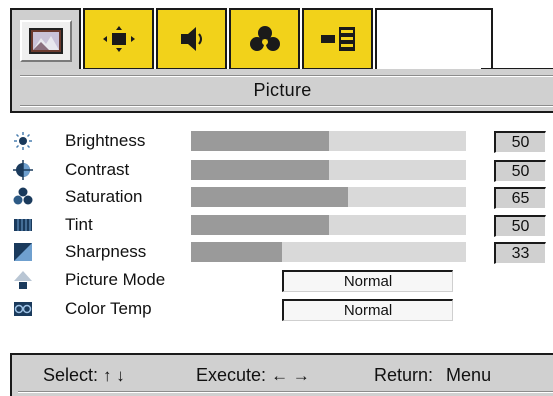 The height and width of the screenshot is (396, 553). I want to click on setting-row-sharpness: Sharpness 33, so click(276, 253).